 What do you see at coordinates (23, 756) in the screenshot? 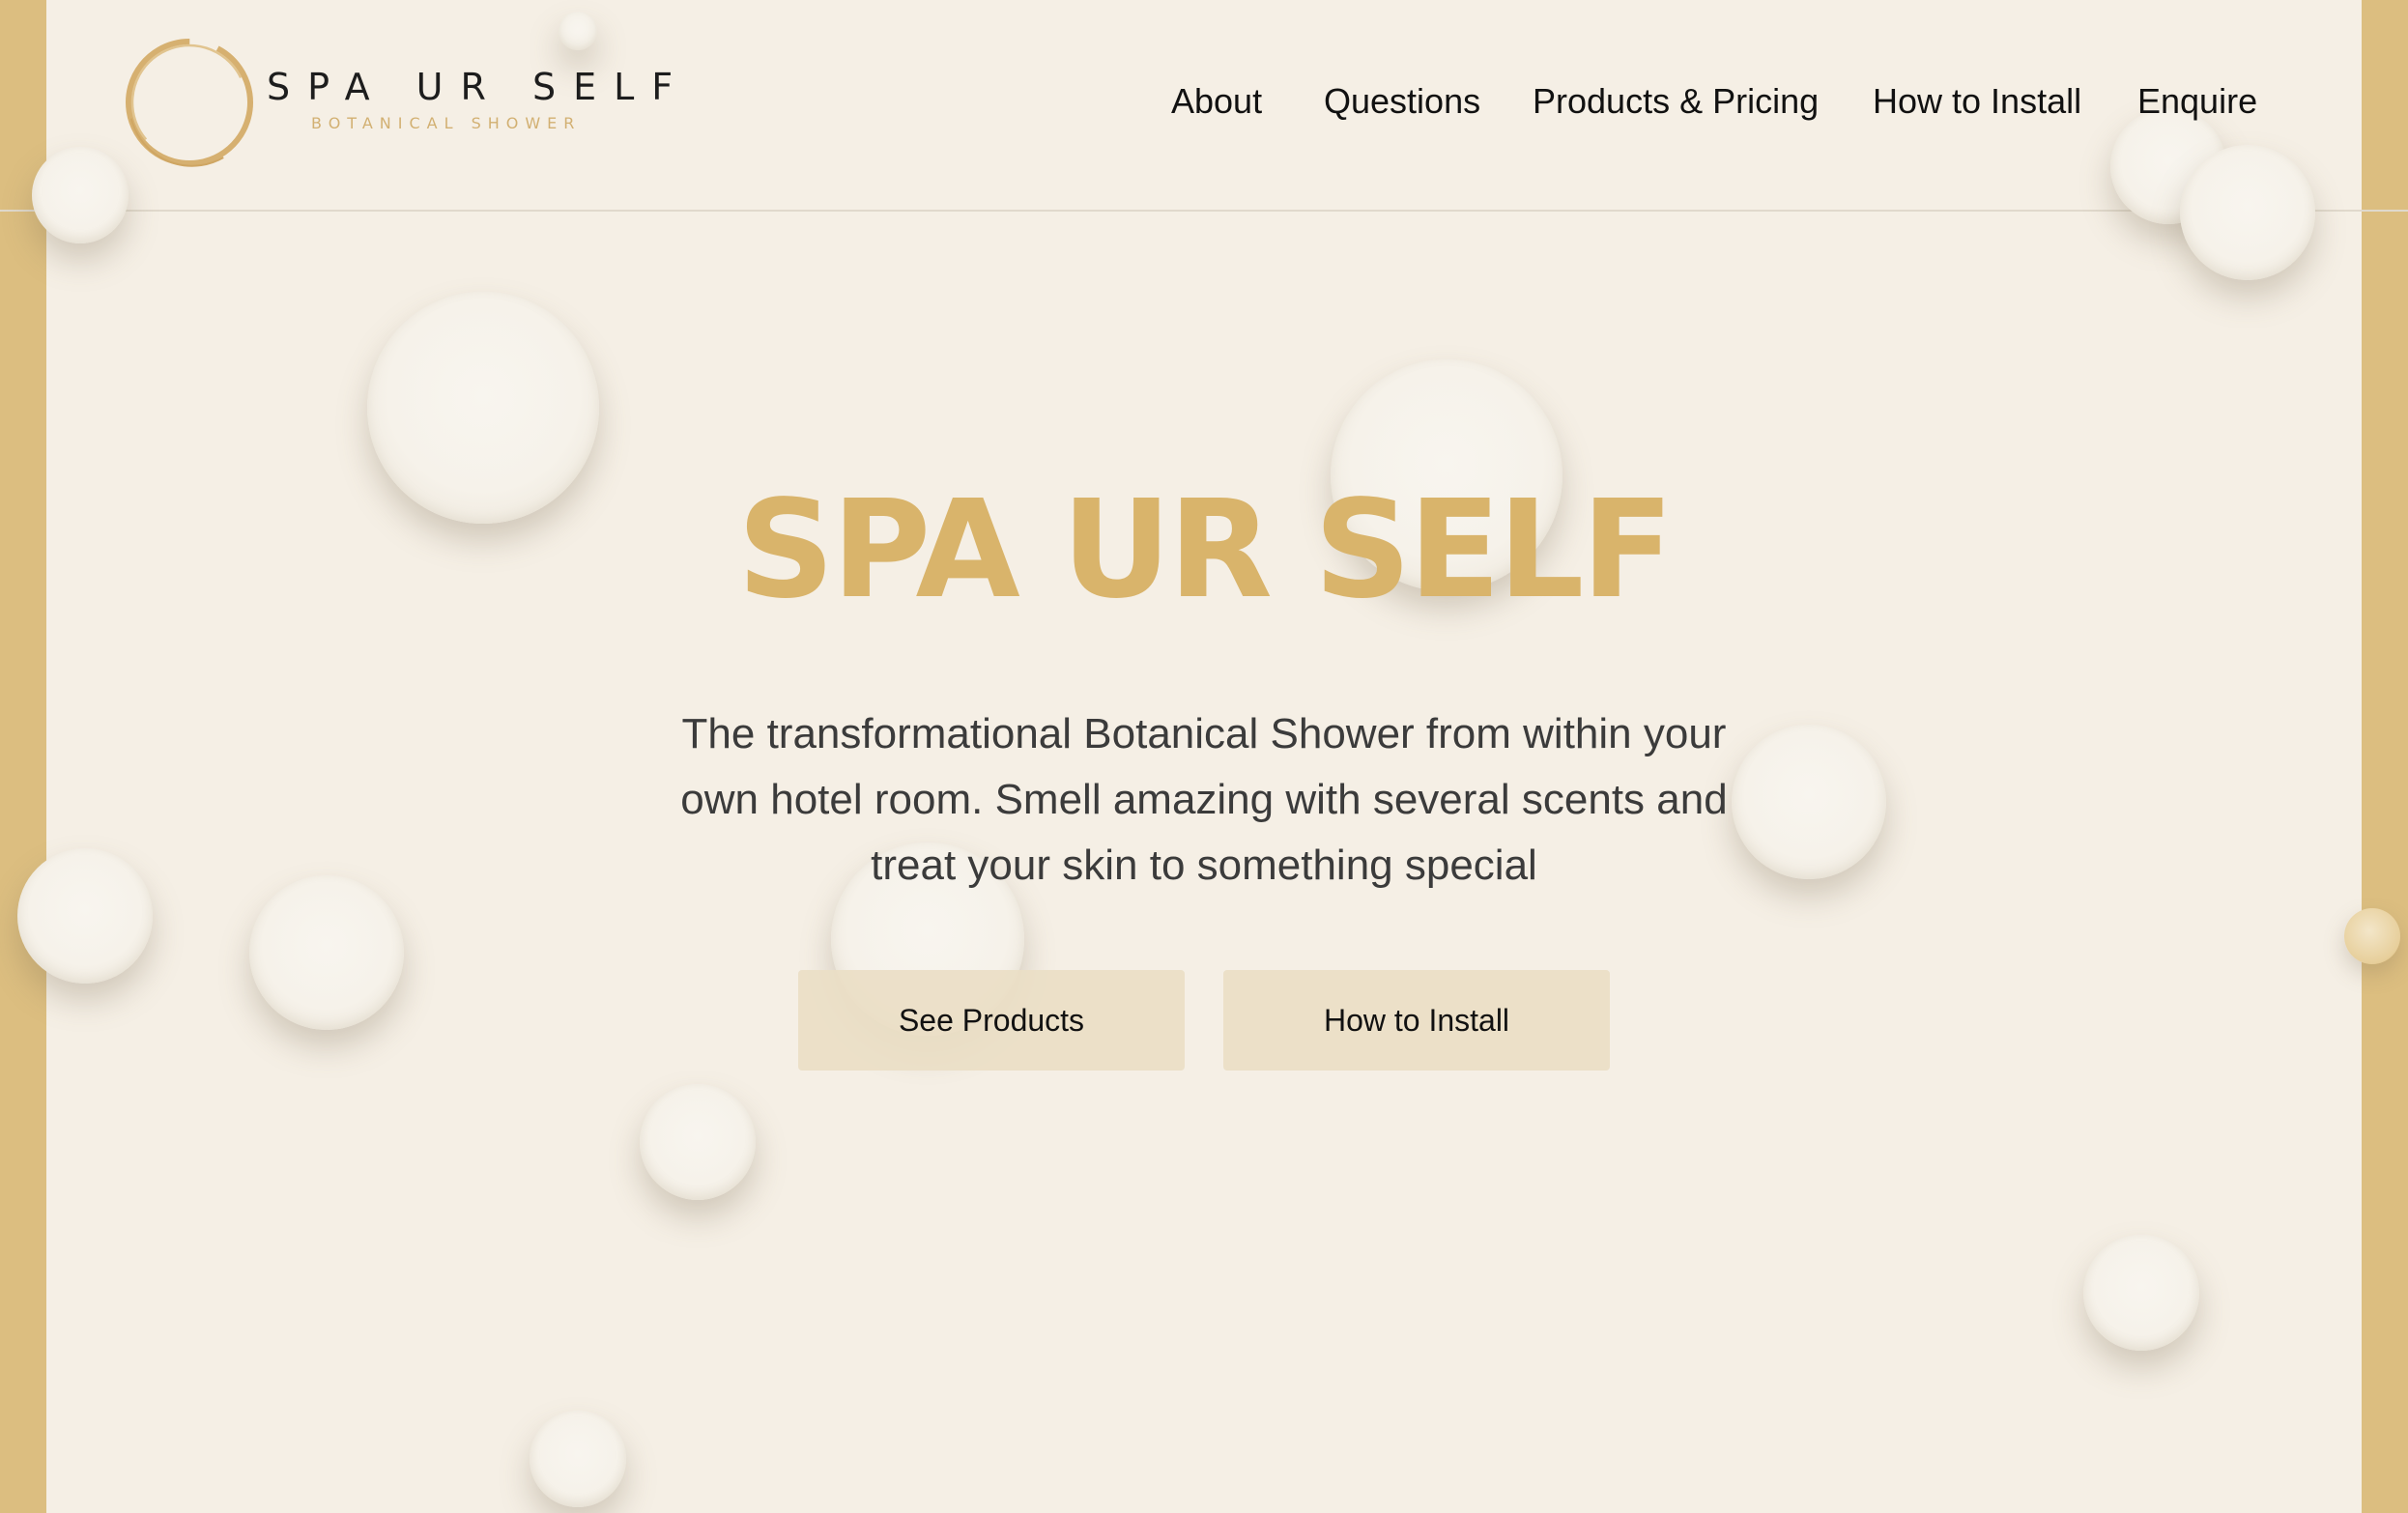
I see `left-gold-border` at bounding box center [23, 756].